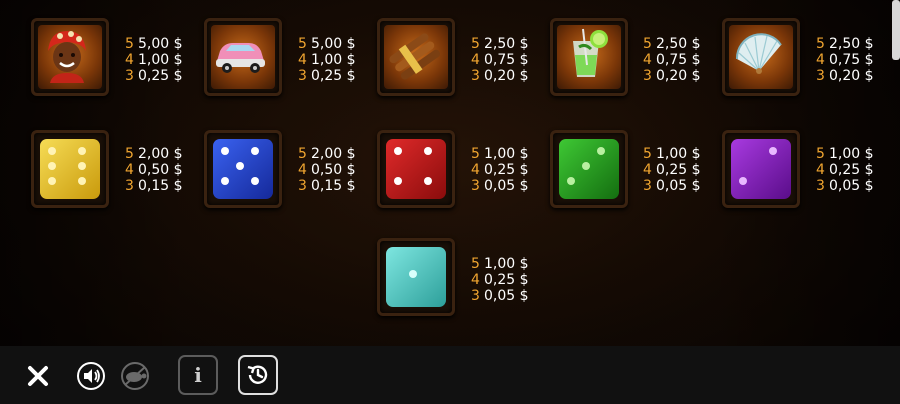 The width and height of the screenshot is (900, 404). I want to click on paytable-die-blue: 5 2,00 $ 4 0,50 $ 3 0,15 $, so click(337, 170).